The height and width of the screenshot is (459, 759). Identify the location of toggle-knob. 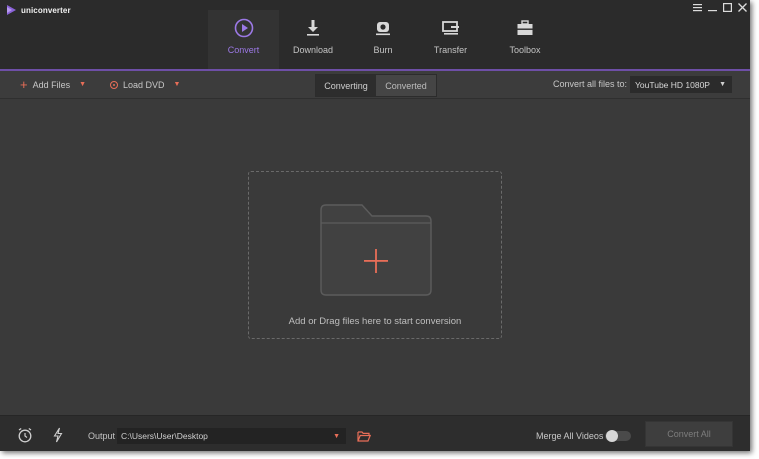
(612, 436).